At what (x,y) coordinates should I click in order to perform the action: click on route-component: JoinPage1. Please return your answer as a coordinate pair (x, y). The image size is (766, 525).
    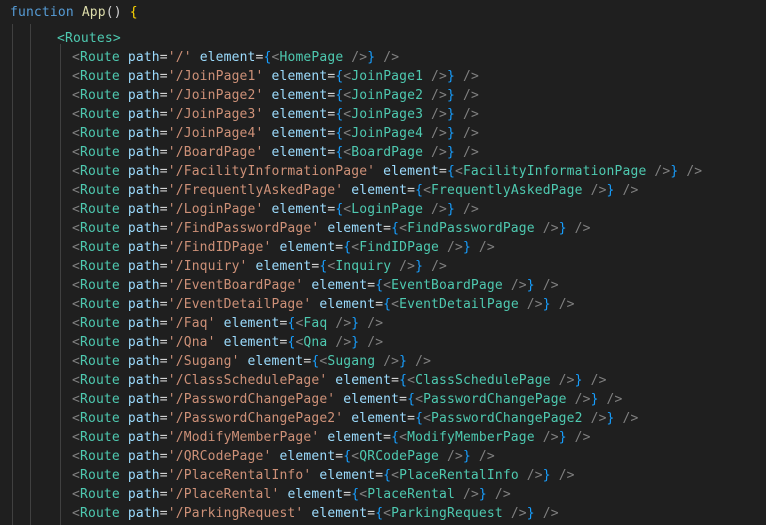
    Looking at the image, I should click on (387, 76).